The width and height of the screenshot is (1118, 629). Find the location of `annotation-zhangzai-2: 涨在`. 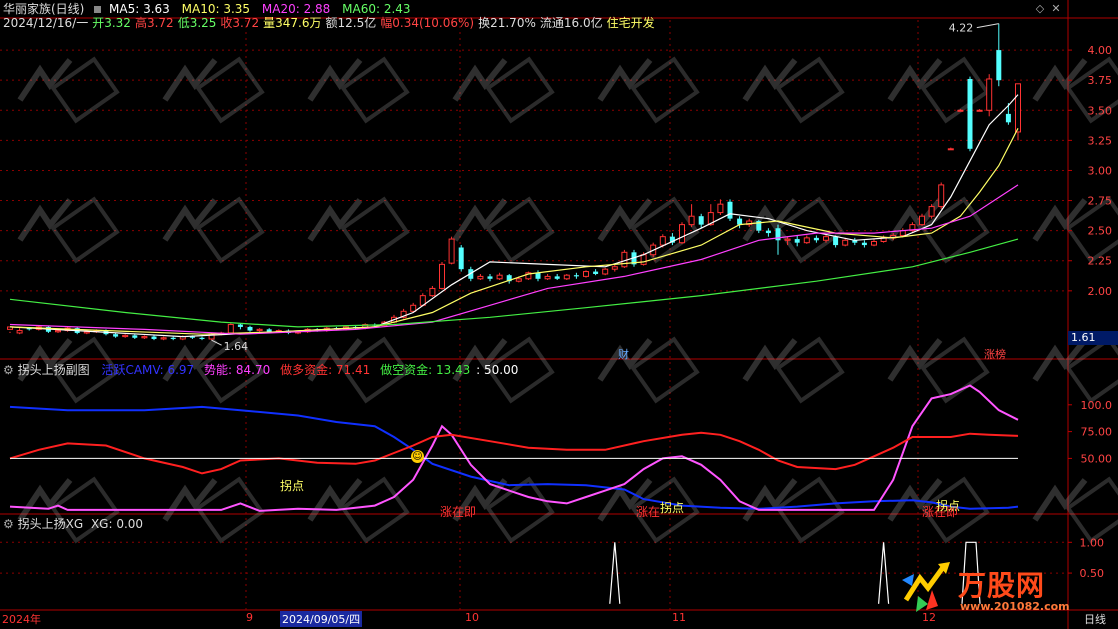

annotation-zhangzai-2: 涨在 is located at coordinates (648, 512).